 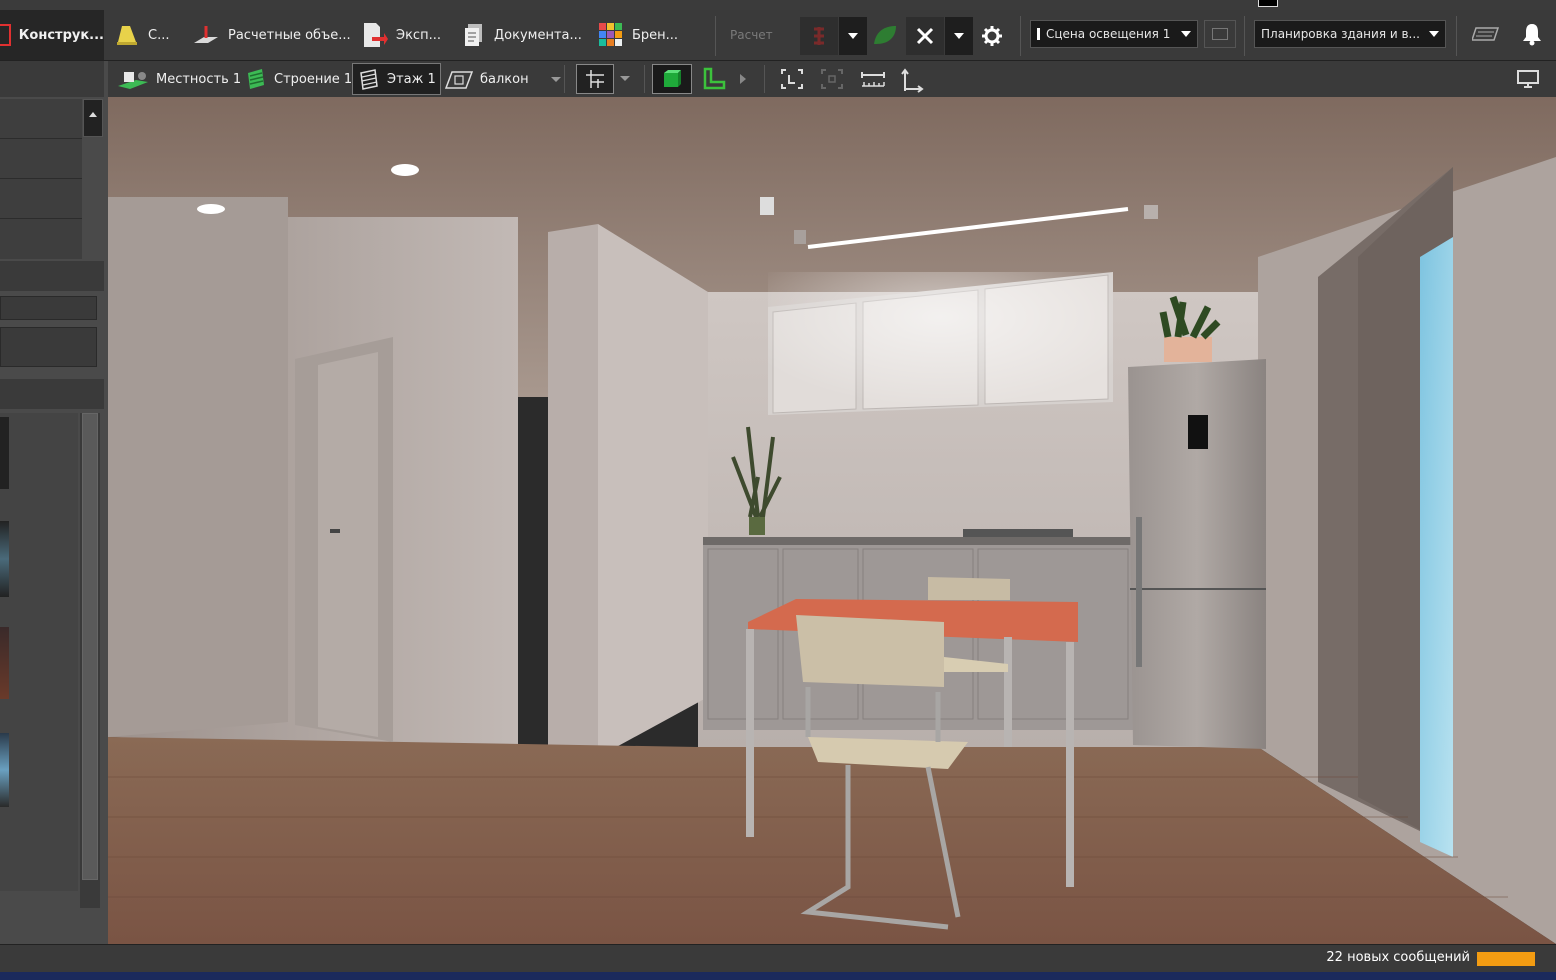 What do you see at coordinates (743, 79) in the screenshot?
I see `chevron-right-icon` at bounding box center [743, 79].